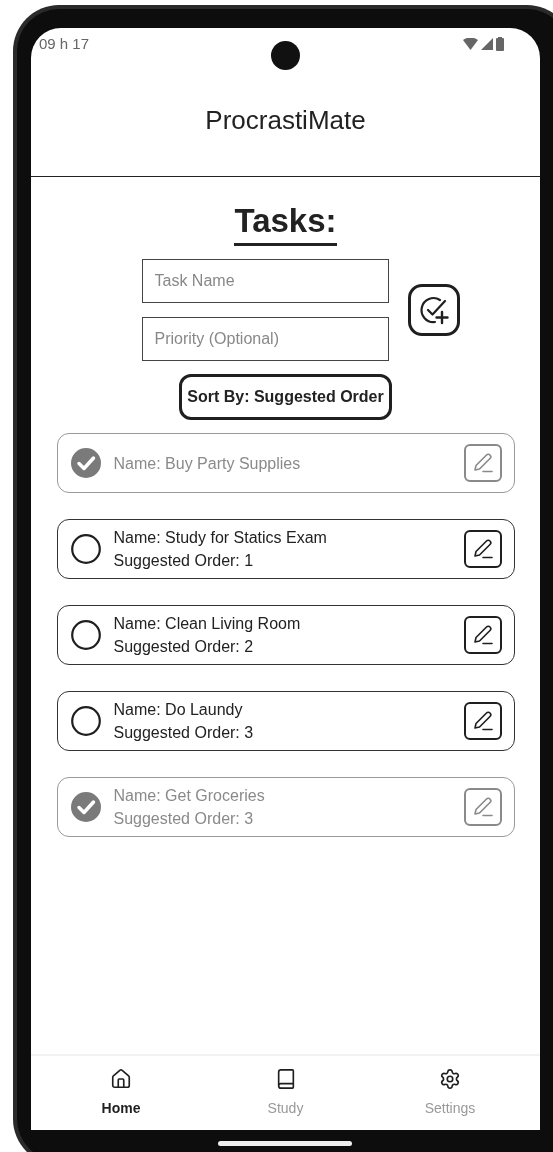  What do you see at coordinates (285, 120) in the screenshot?
I see `app-title: ProcrastiMate` at bounding box center [285, 120].